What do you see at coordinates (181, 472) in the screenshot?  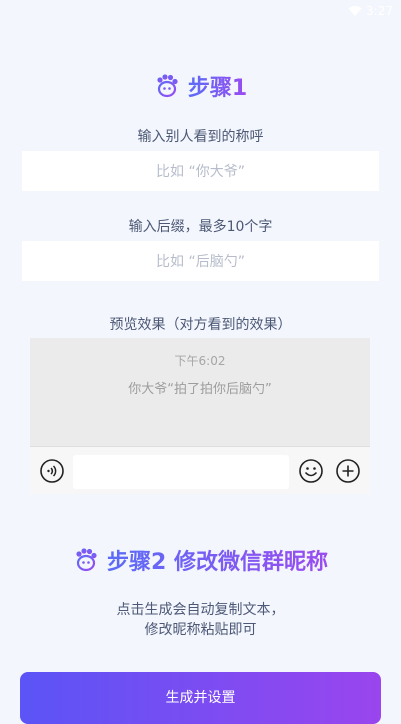 I see `message-input` at bounding box center [181, 472].